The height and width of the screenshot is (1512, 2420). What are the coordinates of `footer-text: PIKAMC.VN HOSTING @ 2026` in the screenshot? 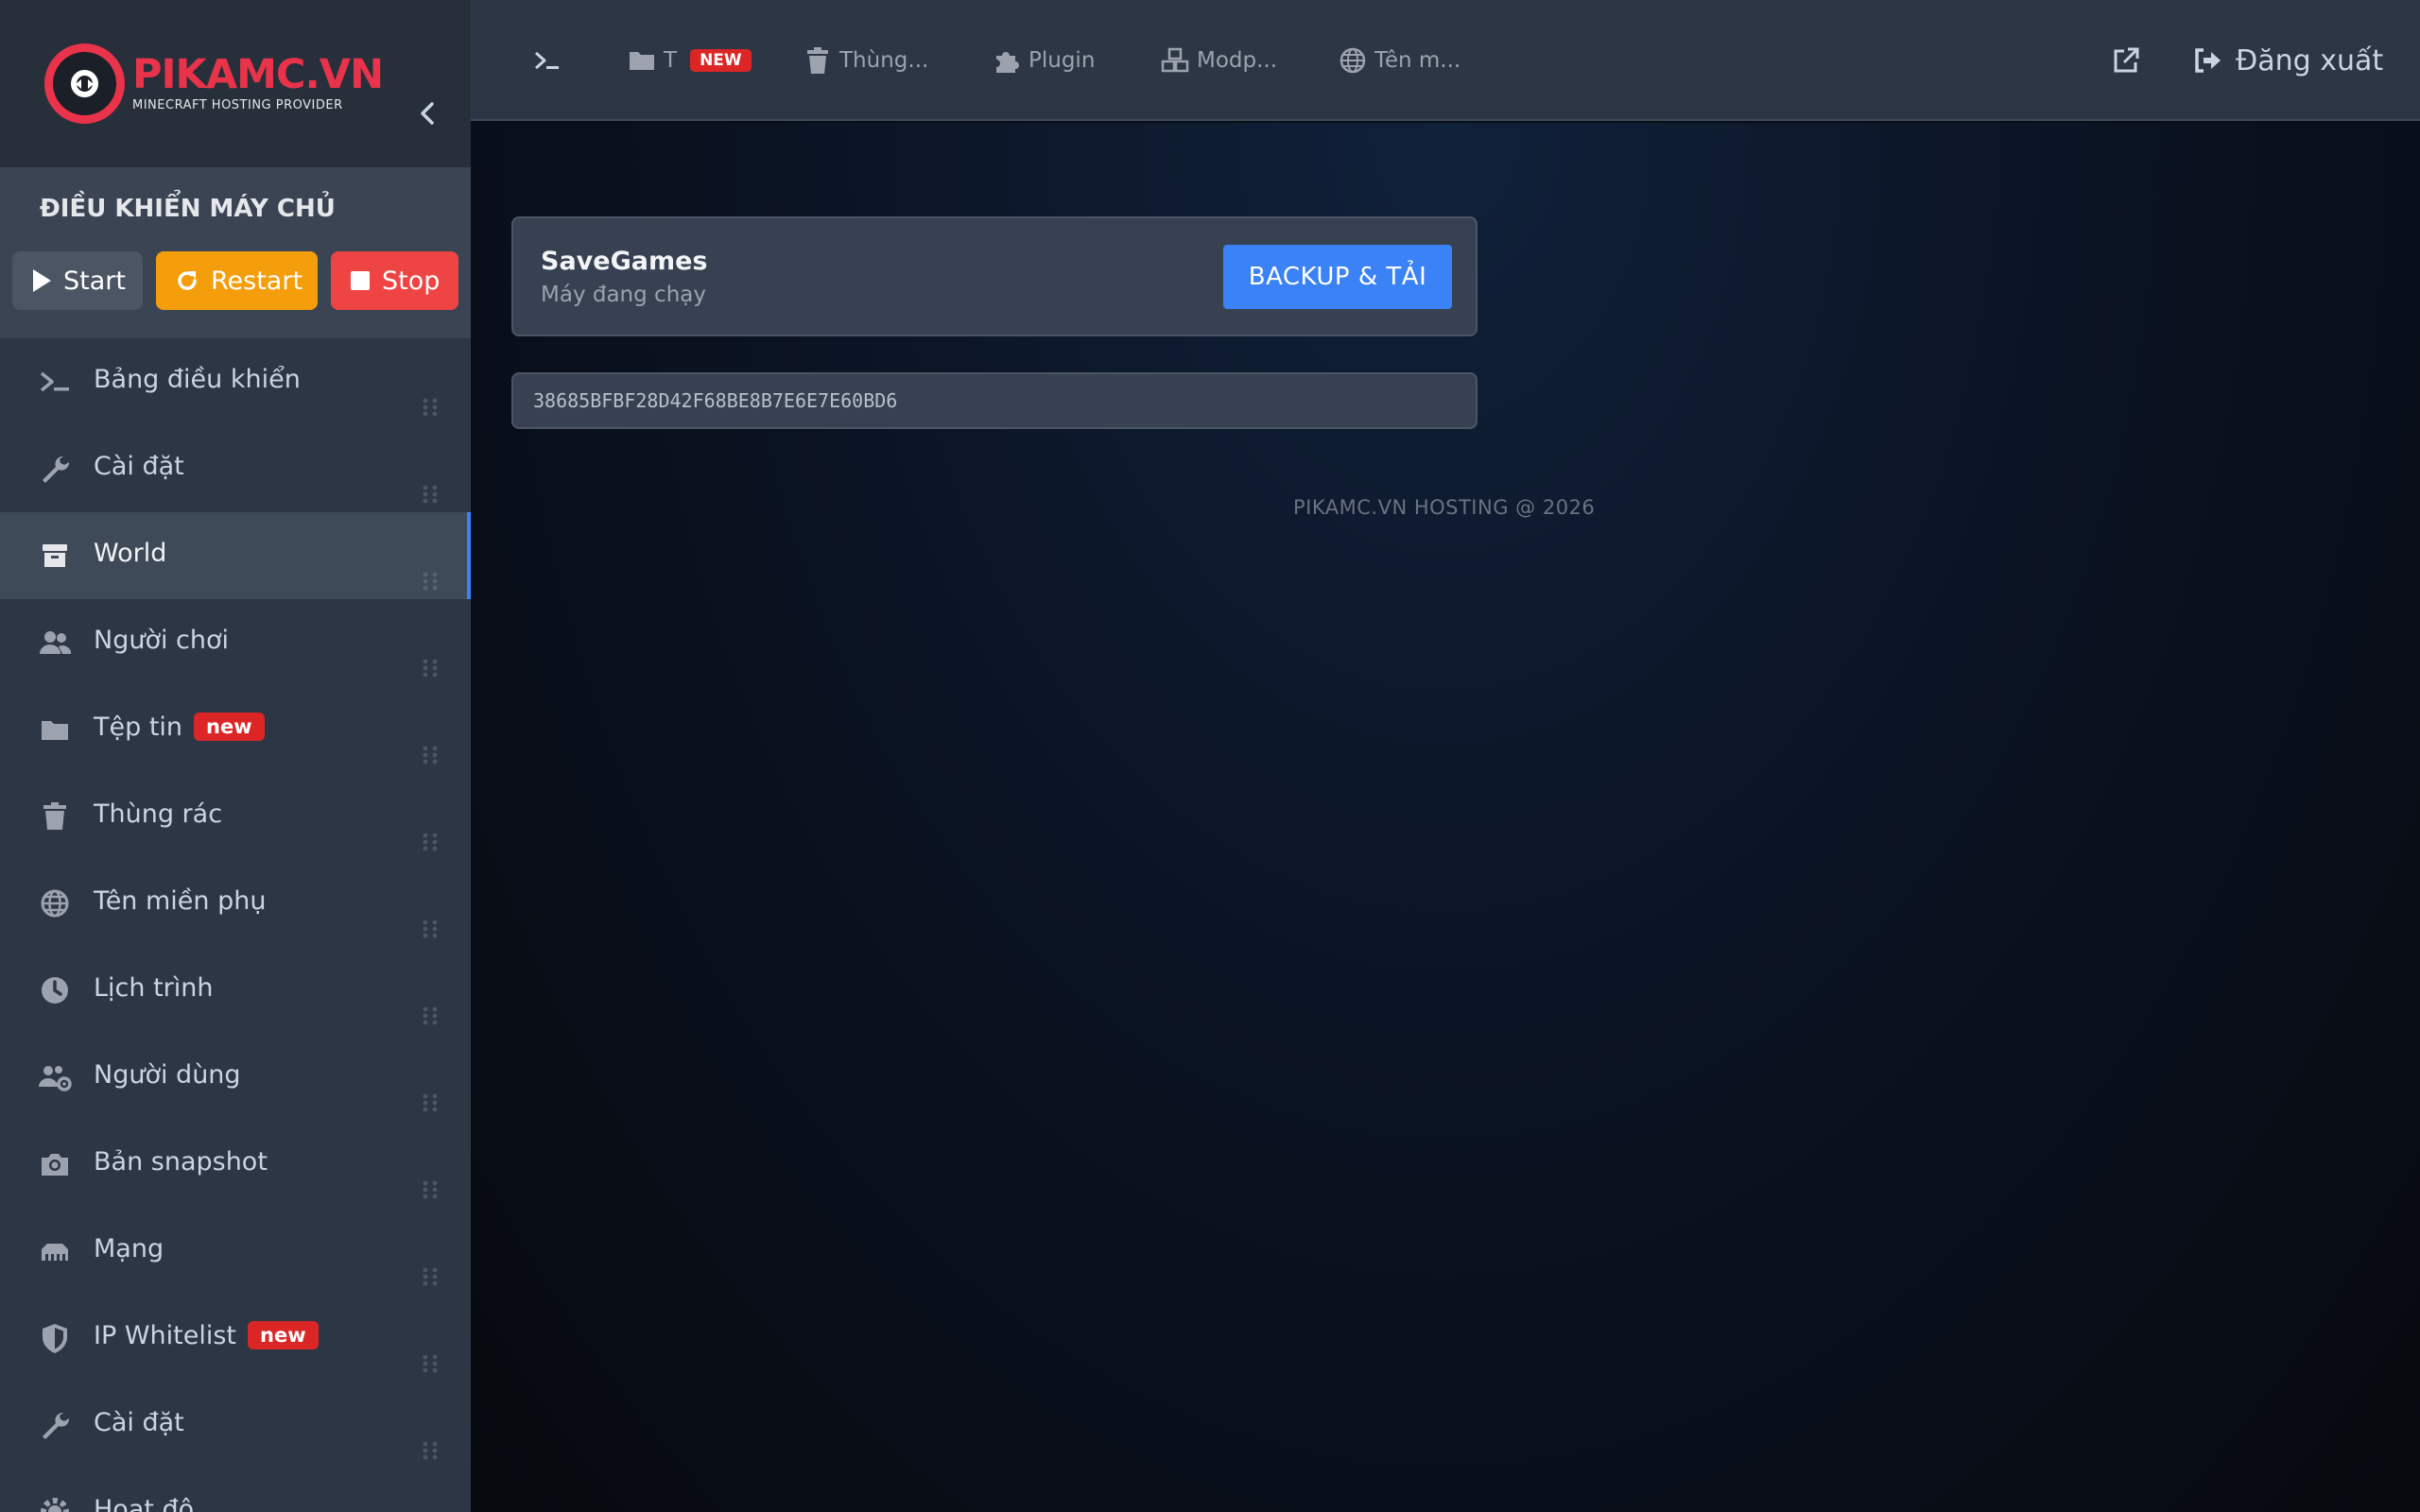 It's located at (1445, 507).